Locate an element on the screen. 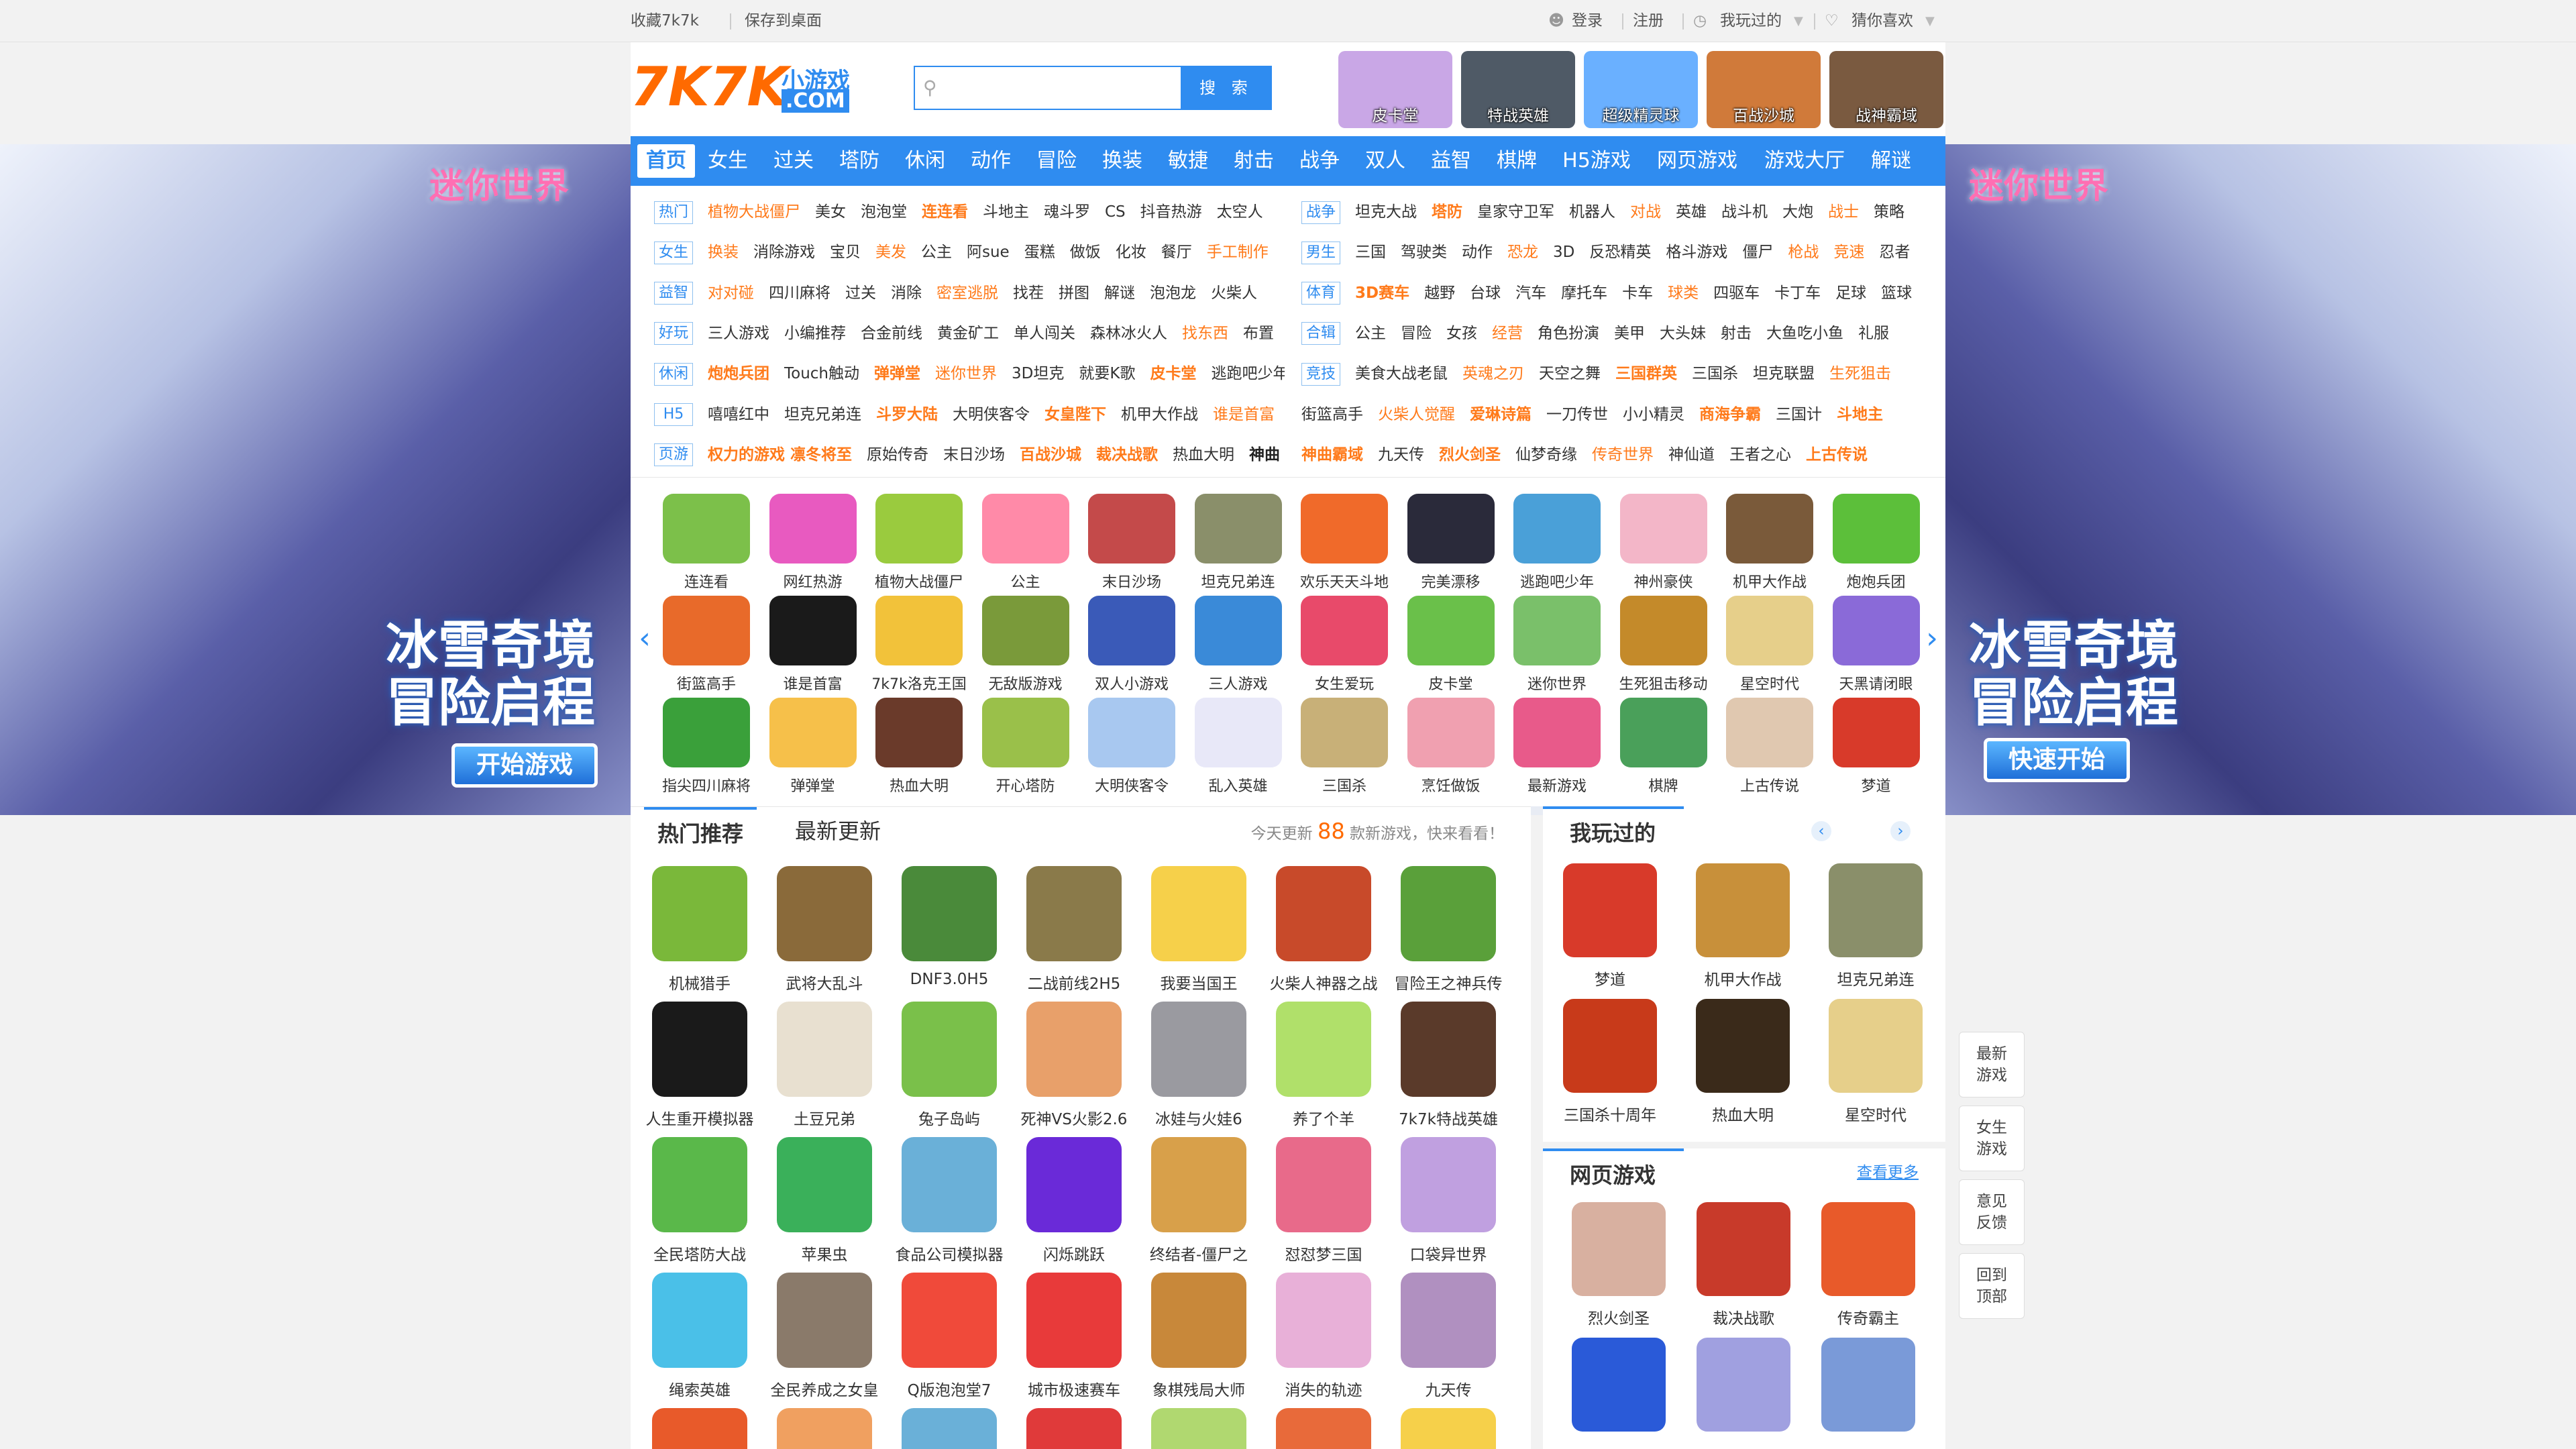  game-icon-item: 完美漂移 is located at coordinates (1451, 544).